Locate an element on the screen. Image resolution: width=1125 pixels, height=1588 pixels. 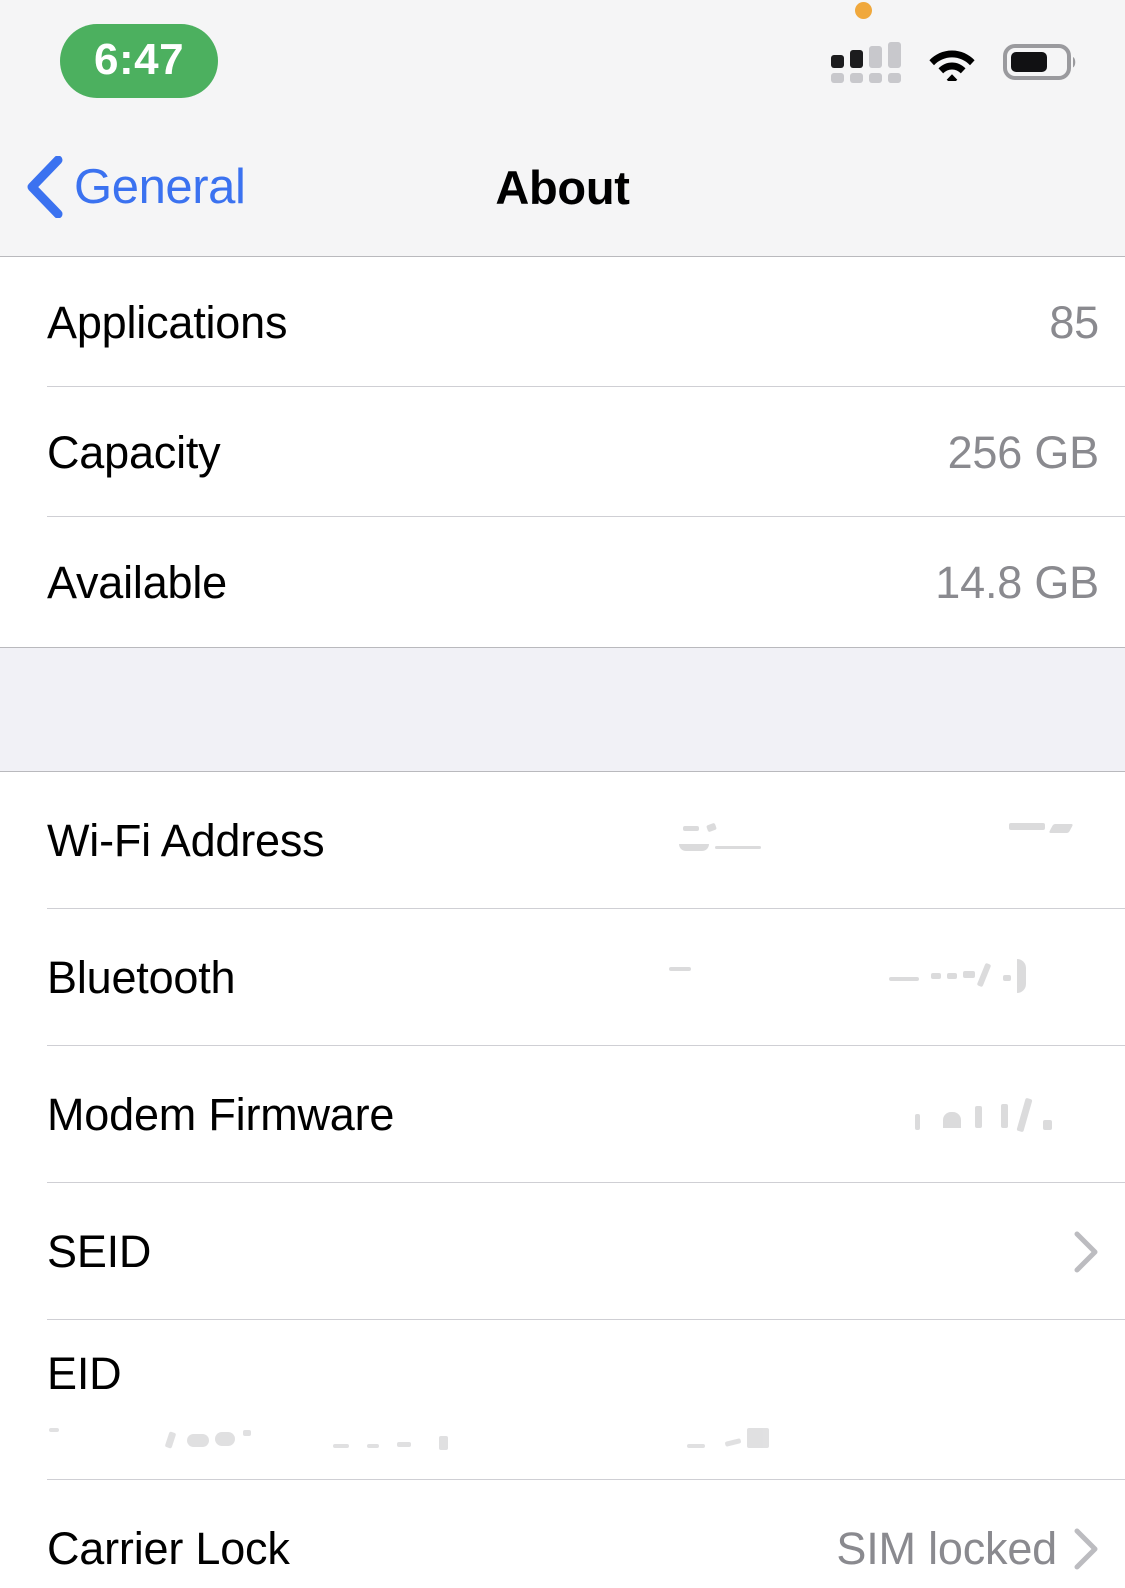
status-bar: 6:47 is located at coordinates (562, 59).